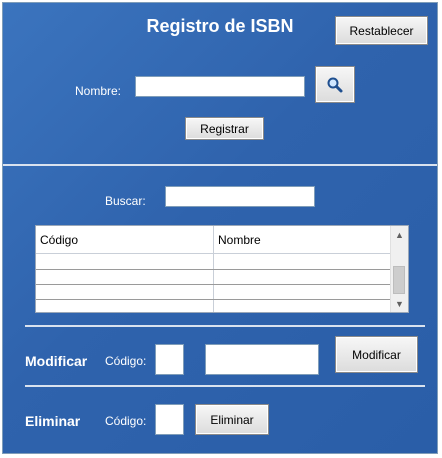 The width and height of the screenshot is (442, 458). Describe the element at coordinates (381, 30) in the screenshot. I see `reset-button: Restablecer` at that location.